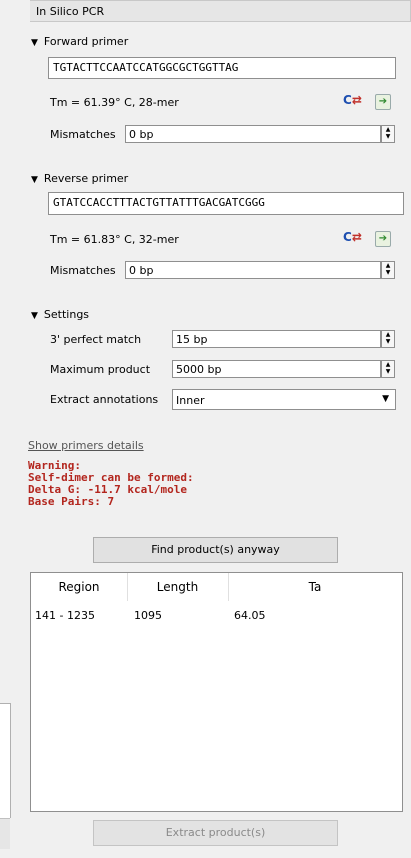 Image resolution: width=411 pixels, height=858 pixels. What do you see at coordinates (216, 615) in the screenshot?
I see `table-row: 141 - 1235 1095 64.05` at bounding box center [216, 615].